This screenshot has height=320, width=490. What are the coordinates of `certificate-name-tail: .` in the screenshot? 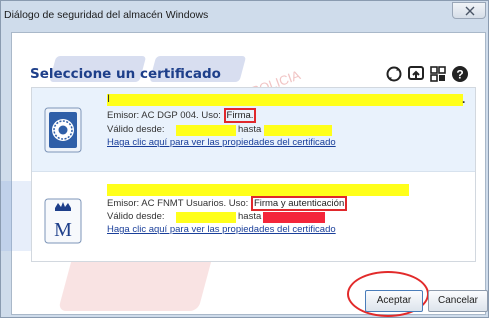 It's located at (464, 99).